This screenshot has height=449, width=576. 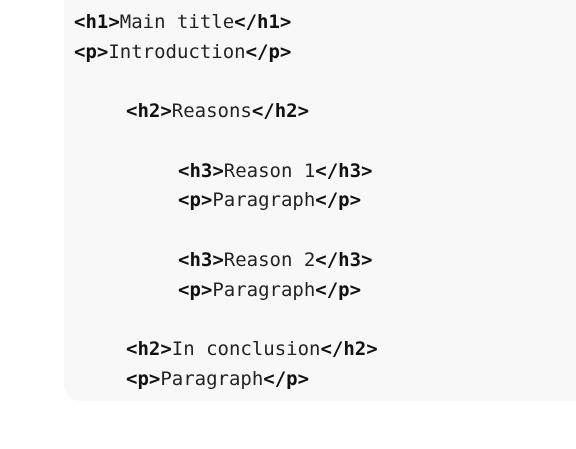 I want to click on code-line-h1: <h1>Main title</h1>, so click(x=182, y=22).